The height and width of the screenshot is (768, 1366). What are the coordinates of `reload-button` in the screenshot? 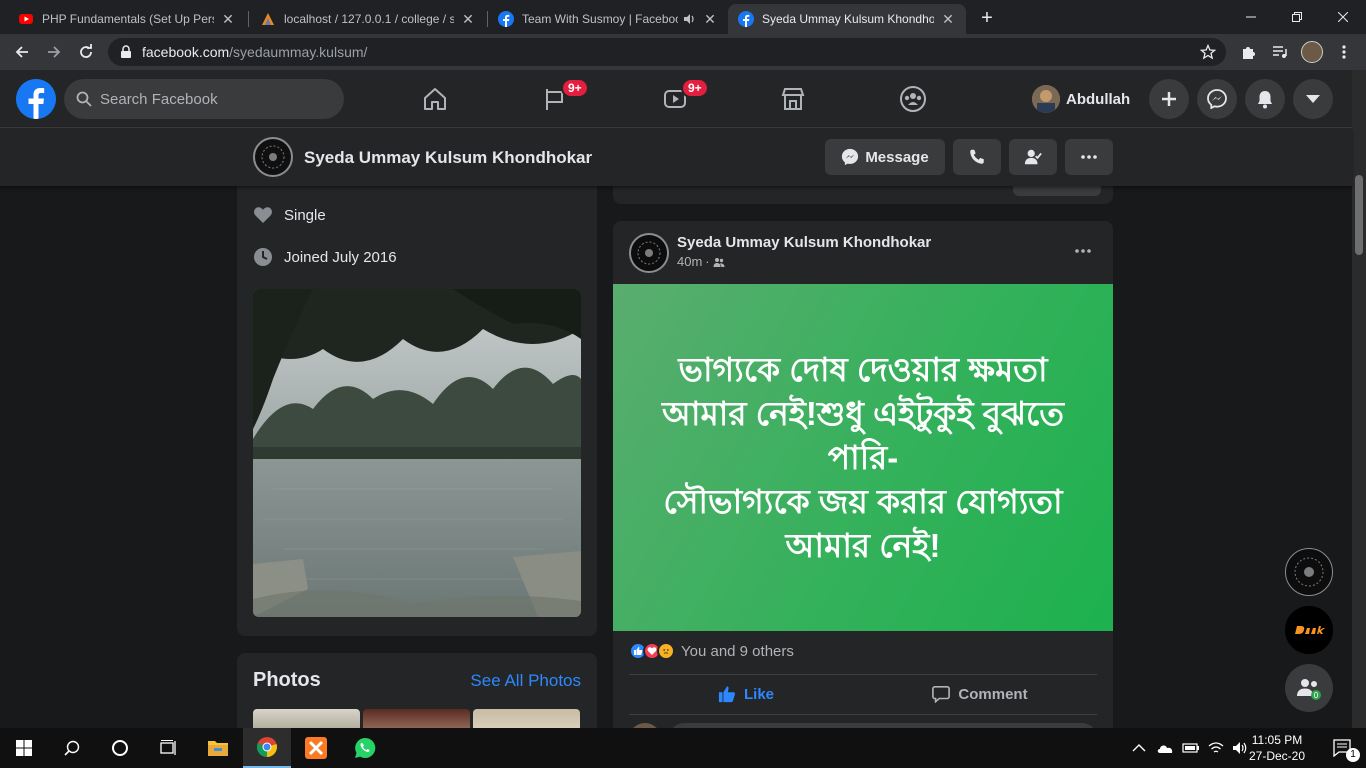 It's located at (86, 52).